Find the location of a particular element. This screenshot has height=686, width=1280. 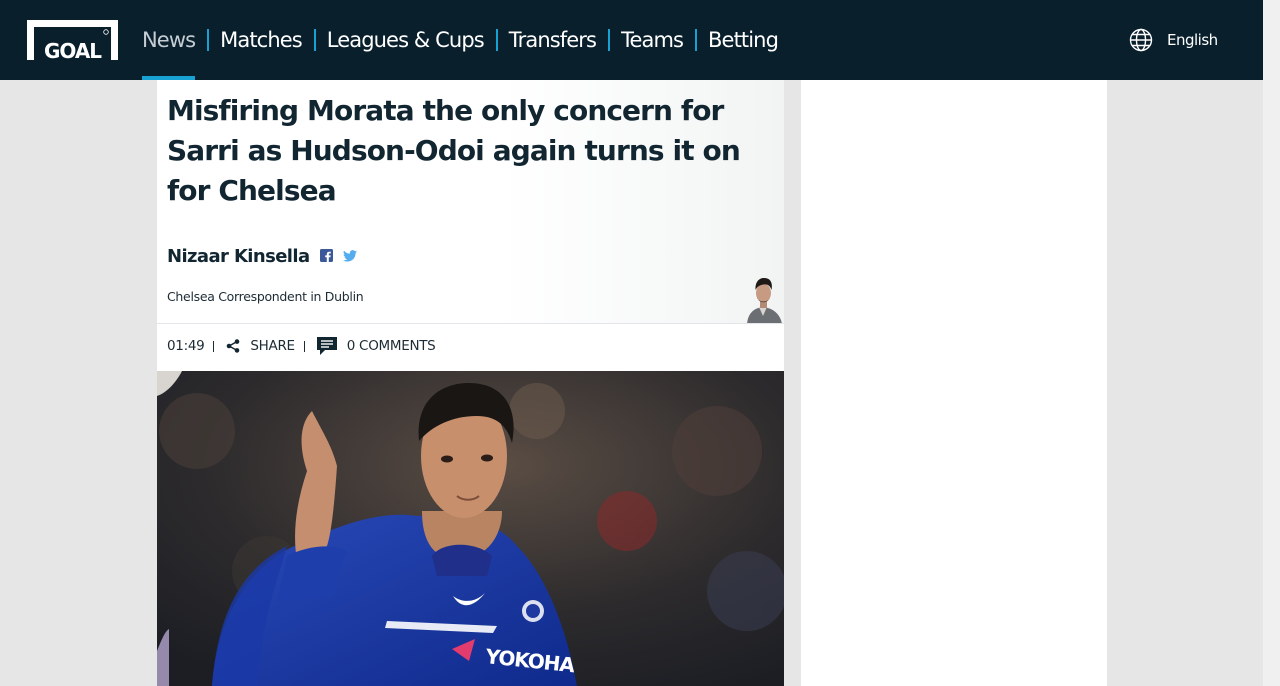

globe-icon is located at coordinates (1141, 40).